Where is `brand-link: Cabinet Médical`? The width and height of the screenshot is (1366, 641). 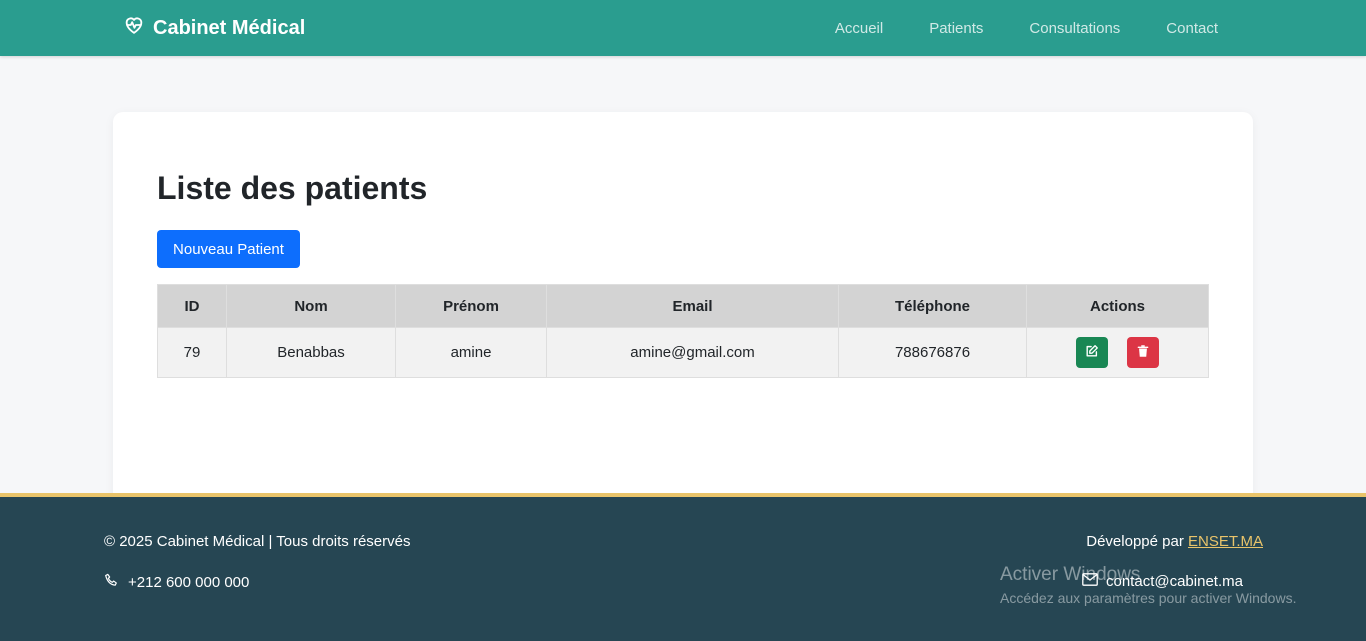 brand-link: Cabinet Médical is located at coordinates (214, 28).